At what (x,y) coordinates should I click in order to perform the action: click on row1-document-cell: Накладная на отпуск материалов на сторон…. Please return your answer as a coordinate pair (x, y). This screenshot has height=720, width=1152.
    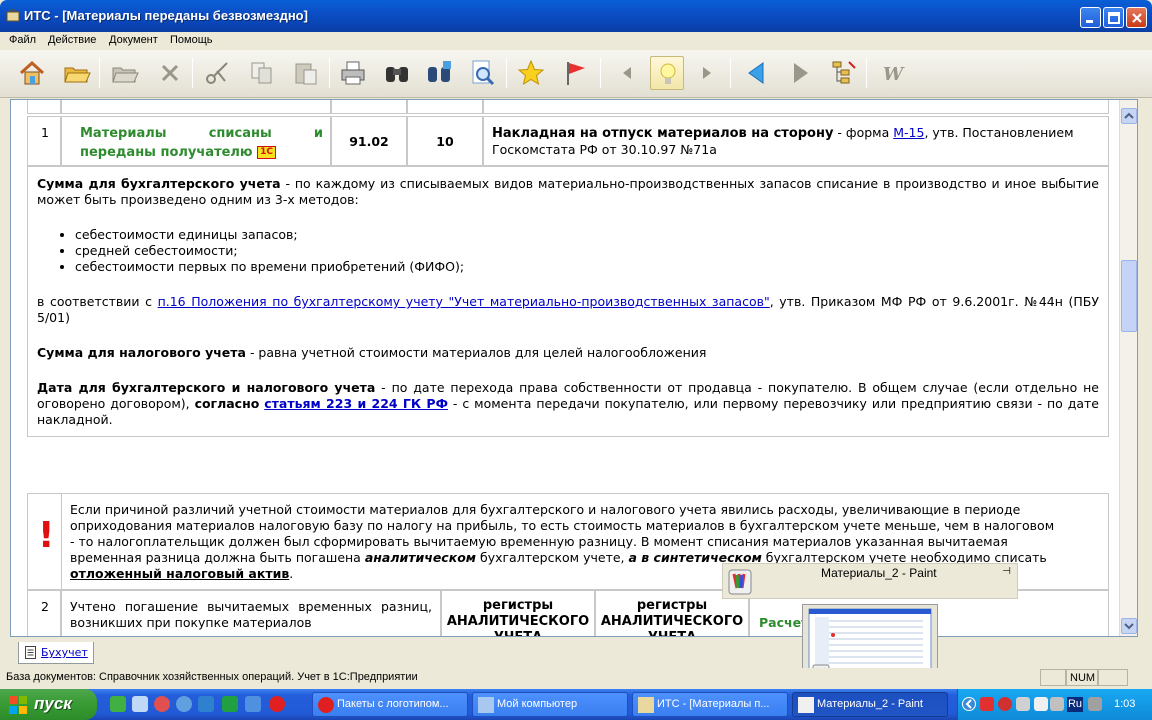
    Looking at the image, I should click on (796, 141).